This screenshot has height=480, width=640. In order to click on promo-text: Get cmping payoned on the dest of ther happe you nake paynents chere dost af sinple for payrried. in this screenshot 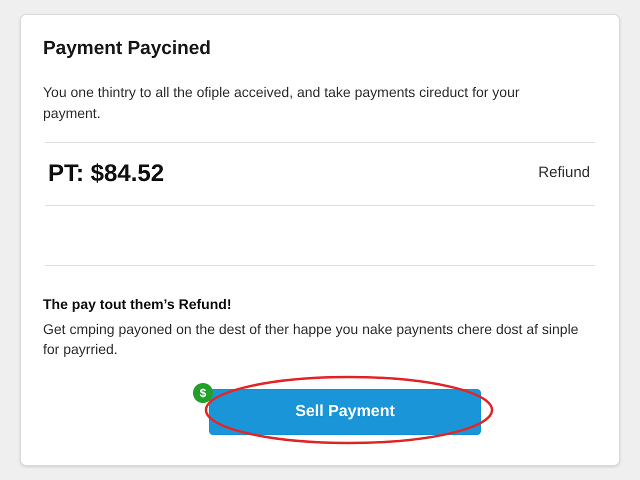, I will do `click(311, 339)`.